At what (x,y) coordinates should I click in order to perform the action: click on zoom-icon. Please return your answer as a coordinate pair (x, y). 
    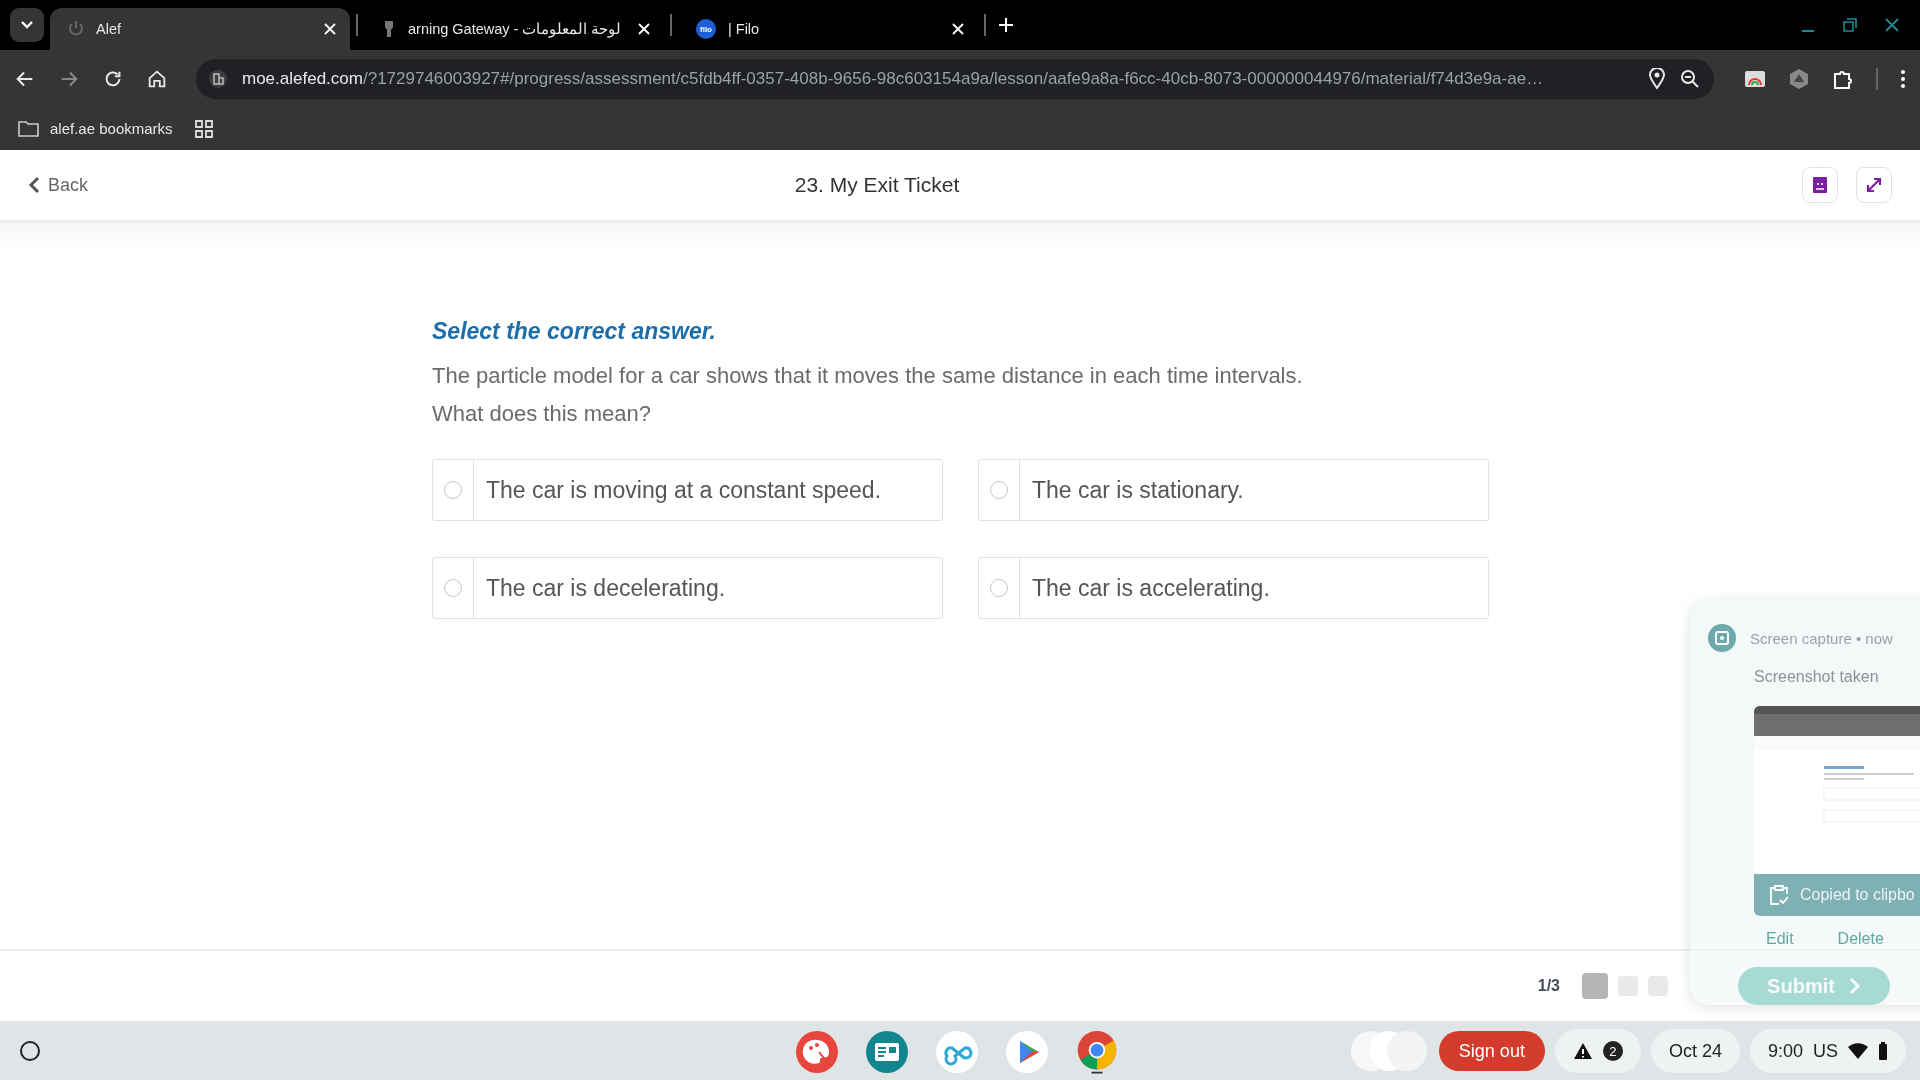
    Looking at the image, I should click on (1690, 78).